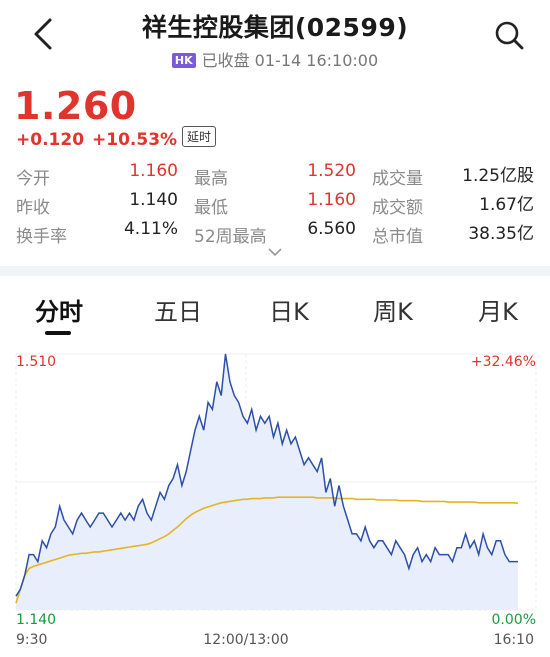 The image size is (550, 657). Describe the element at coordinates (36, 362) in the screenshot. I see `chart-max-label: 1.510` at that location.